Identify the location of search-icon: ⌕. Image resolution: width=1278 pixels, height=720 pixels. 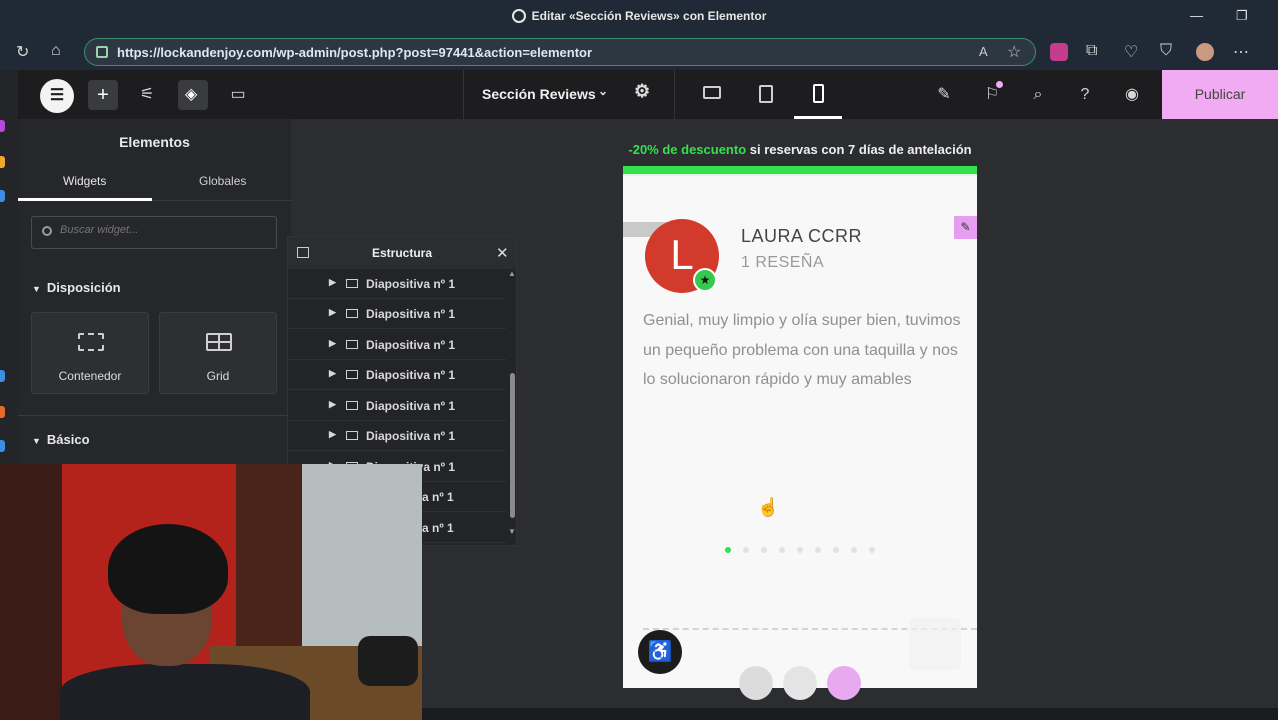
(1038, 95).